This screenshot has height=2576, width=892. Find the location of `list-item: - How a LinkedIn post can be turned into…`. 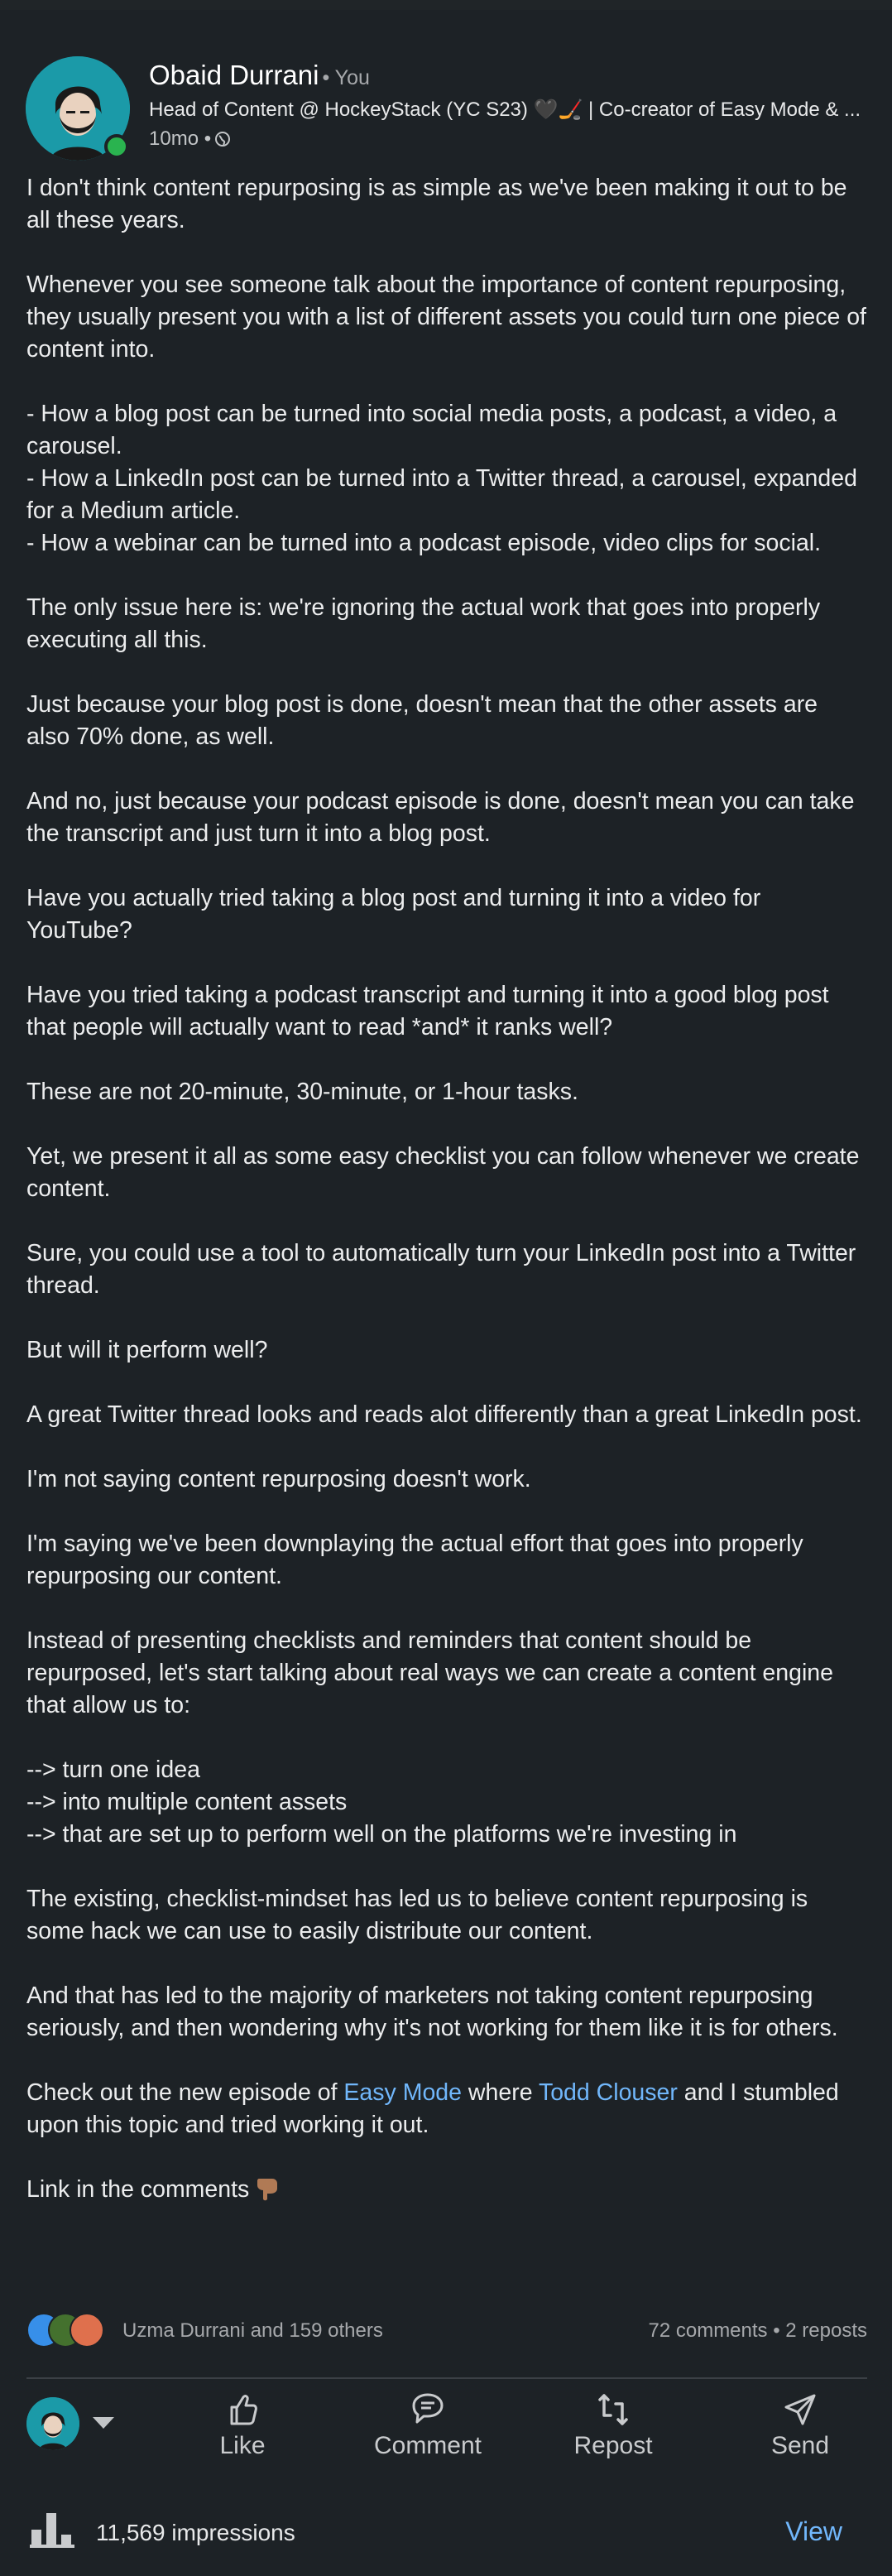

list-item: - How a LinkedIn post can be turned into… is located at coordinates (441, 494).